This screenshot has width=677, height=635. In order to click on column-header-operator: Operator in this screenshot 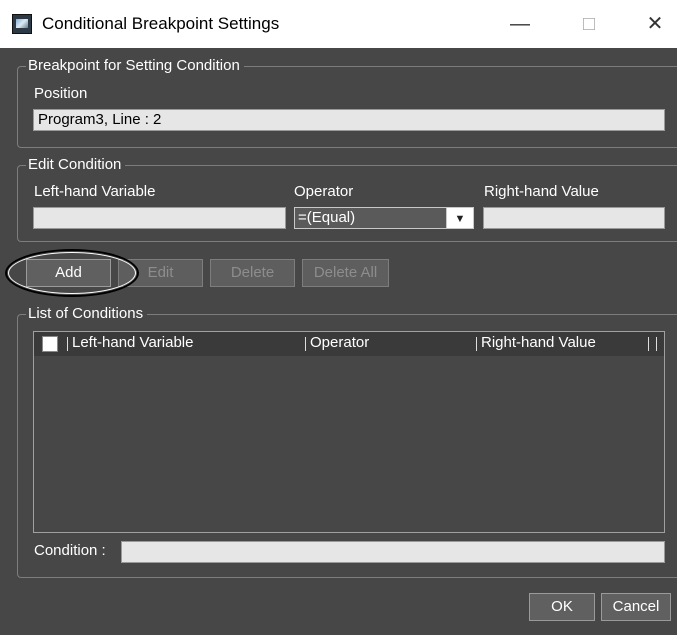, I will do `click(339, 342)`.